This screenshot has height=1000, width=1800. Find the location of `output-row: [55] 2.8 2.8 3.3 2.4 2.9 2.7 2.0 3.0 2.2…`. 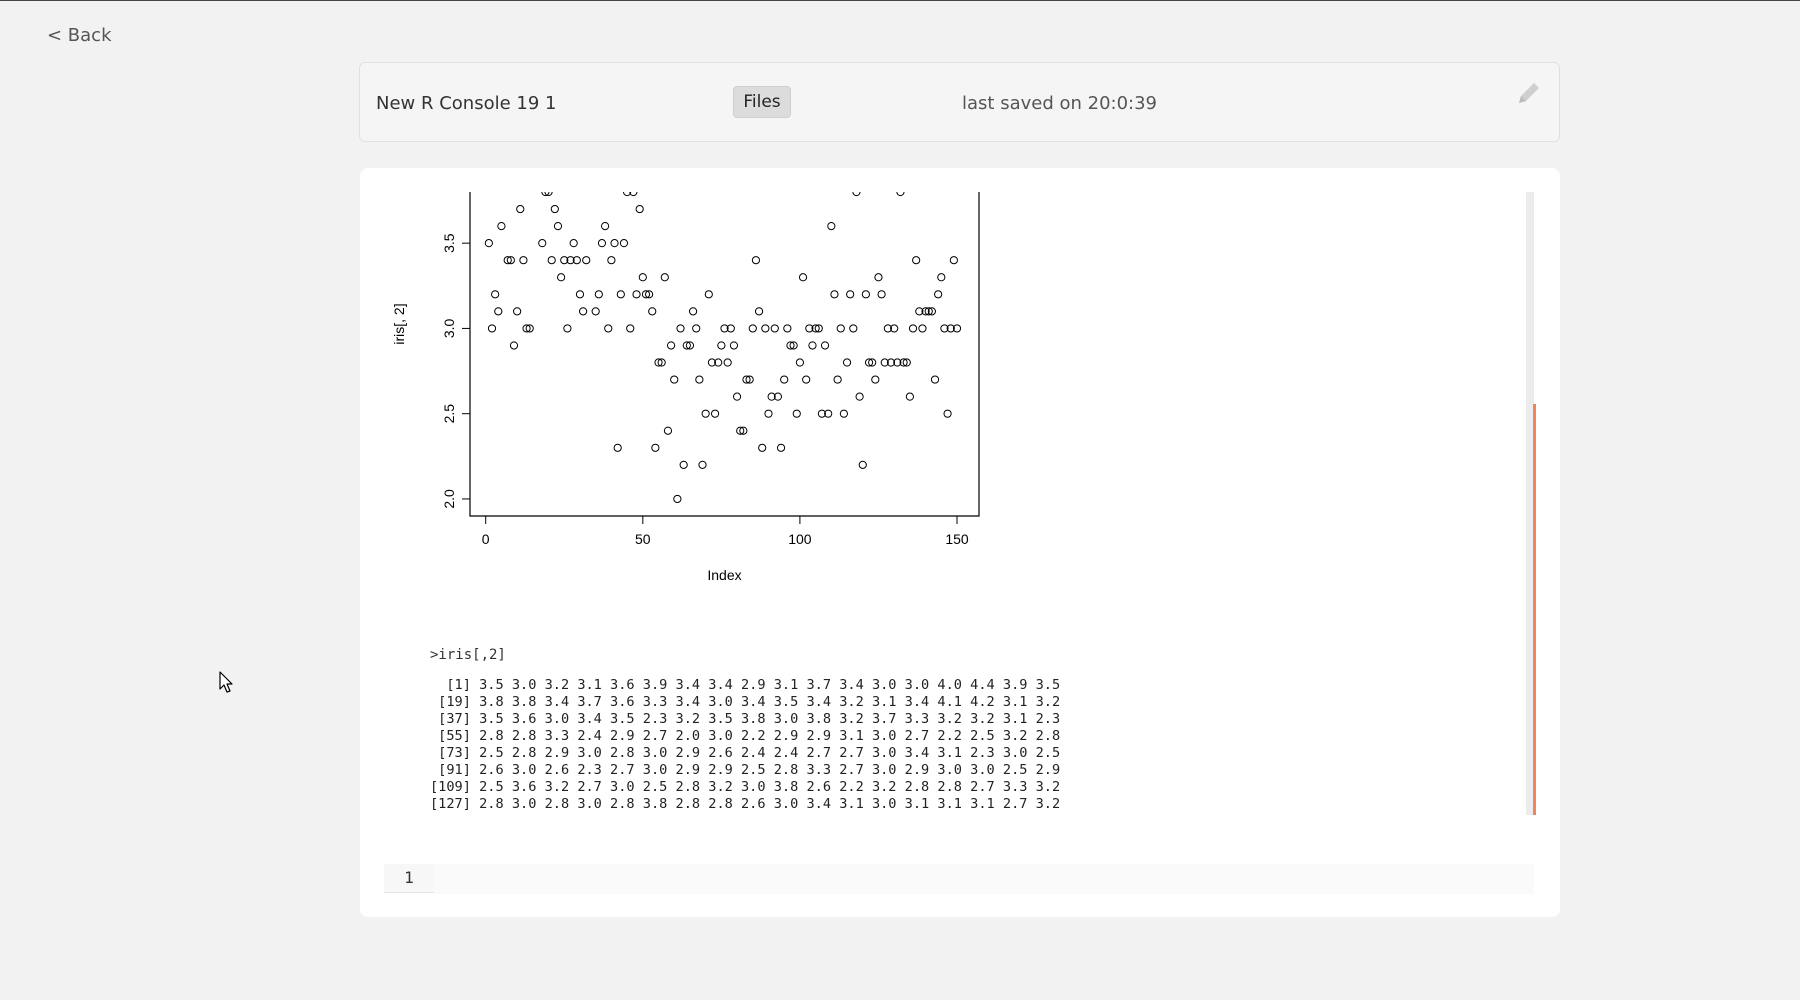

output-row: [55] 2.8 2.8 3.3 2.4 2.9 2.7 2.0 3.0 2.2… is located at coordinates (745, 736).